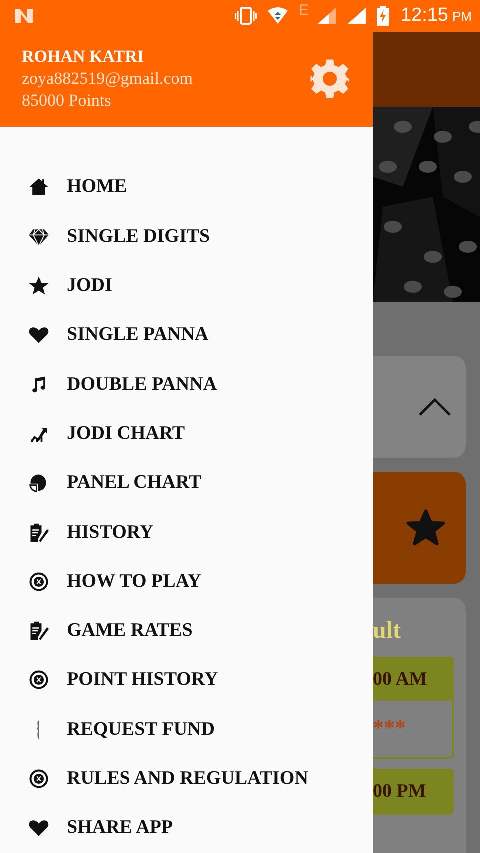  What do you see at coordinates (412, 792) in the screenshot?
I see `result-time: 00 PM` at bounding box center [412, 792].